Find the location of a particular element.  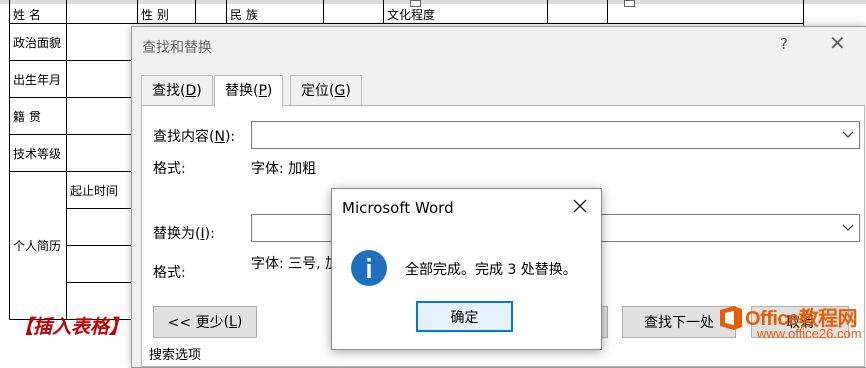

search-options-label: 搜索选项 is located at coordinates (175, 355).